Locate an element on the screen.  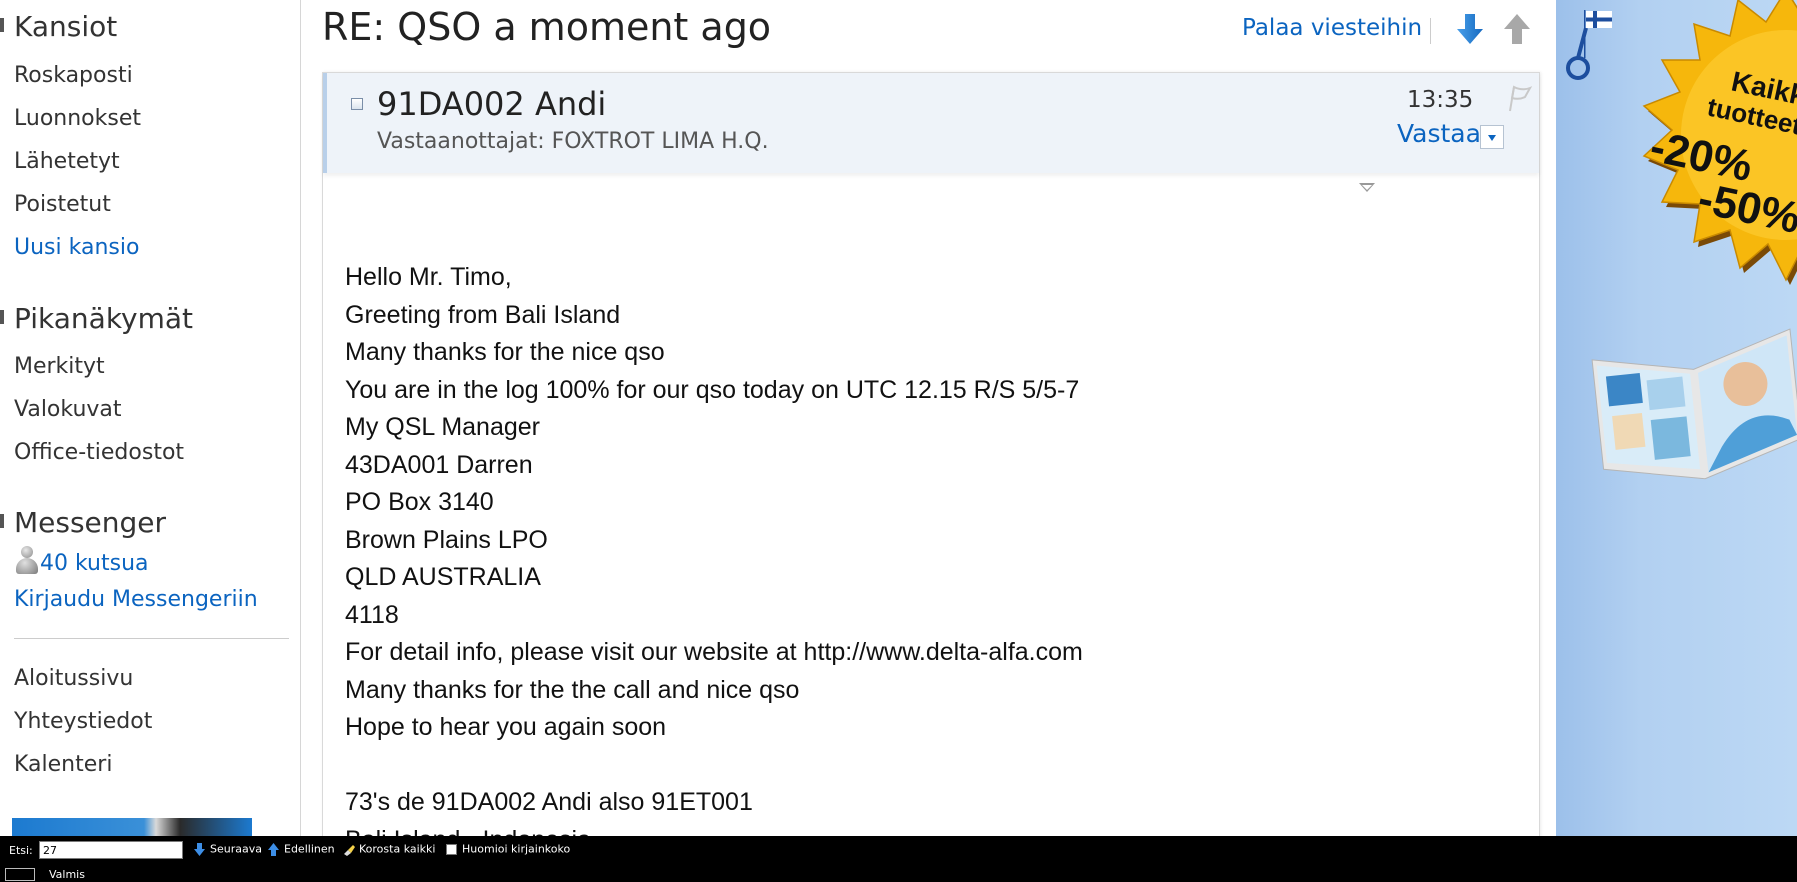
folder-item-junk: Roskaposti is located at coordinates (73, 75).